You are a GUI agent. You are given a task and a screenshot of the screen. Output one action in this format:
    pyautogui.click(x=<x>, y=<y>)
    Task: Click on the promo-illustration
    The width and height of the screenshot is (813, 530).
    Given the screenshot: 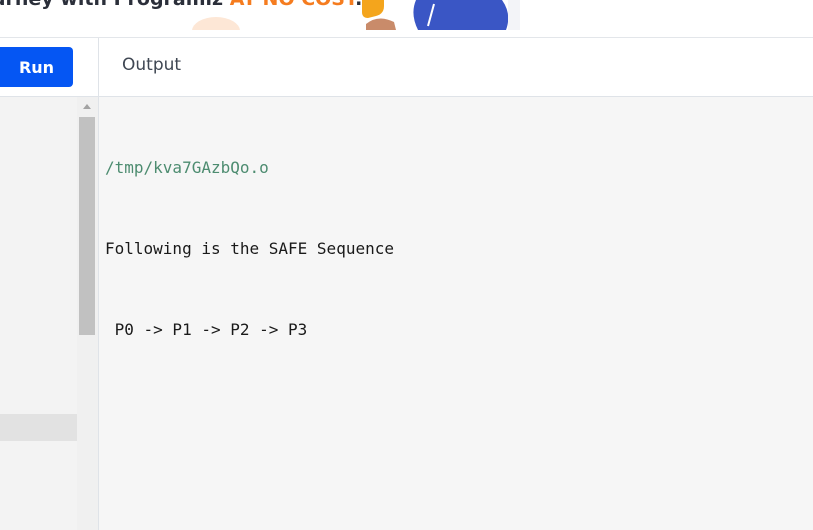 What is the action you would take?
    pyautogui.click(x=356, y=15)
    